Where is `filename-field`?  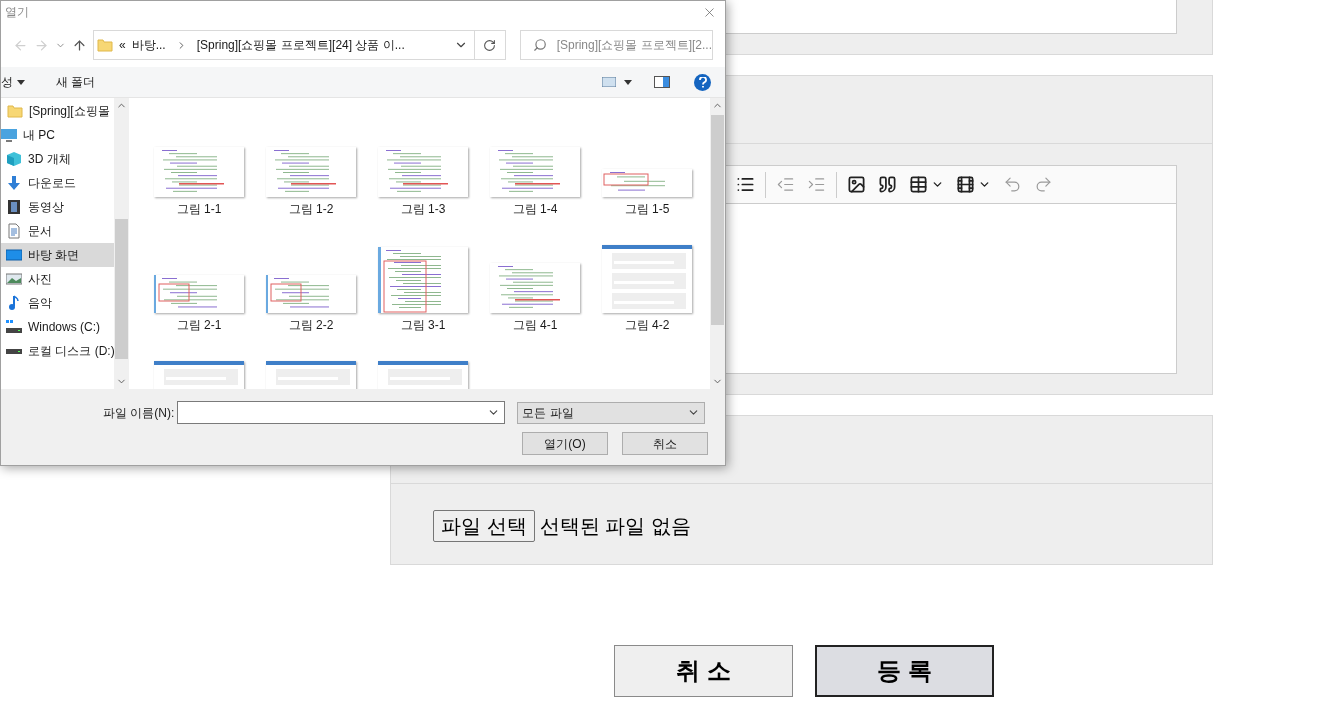
filename-field is located at coordinates (341, 412).